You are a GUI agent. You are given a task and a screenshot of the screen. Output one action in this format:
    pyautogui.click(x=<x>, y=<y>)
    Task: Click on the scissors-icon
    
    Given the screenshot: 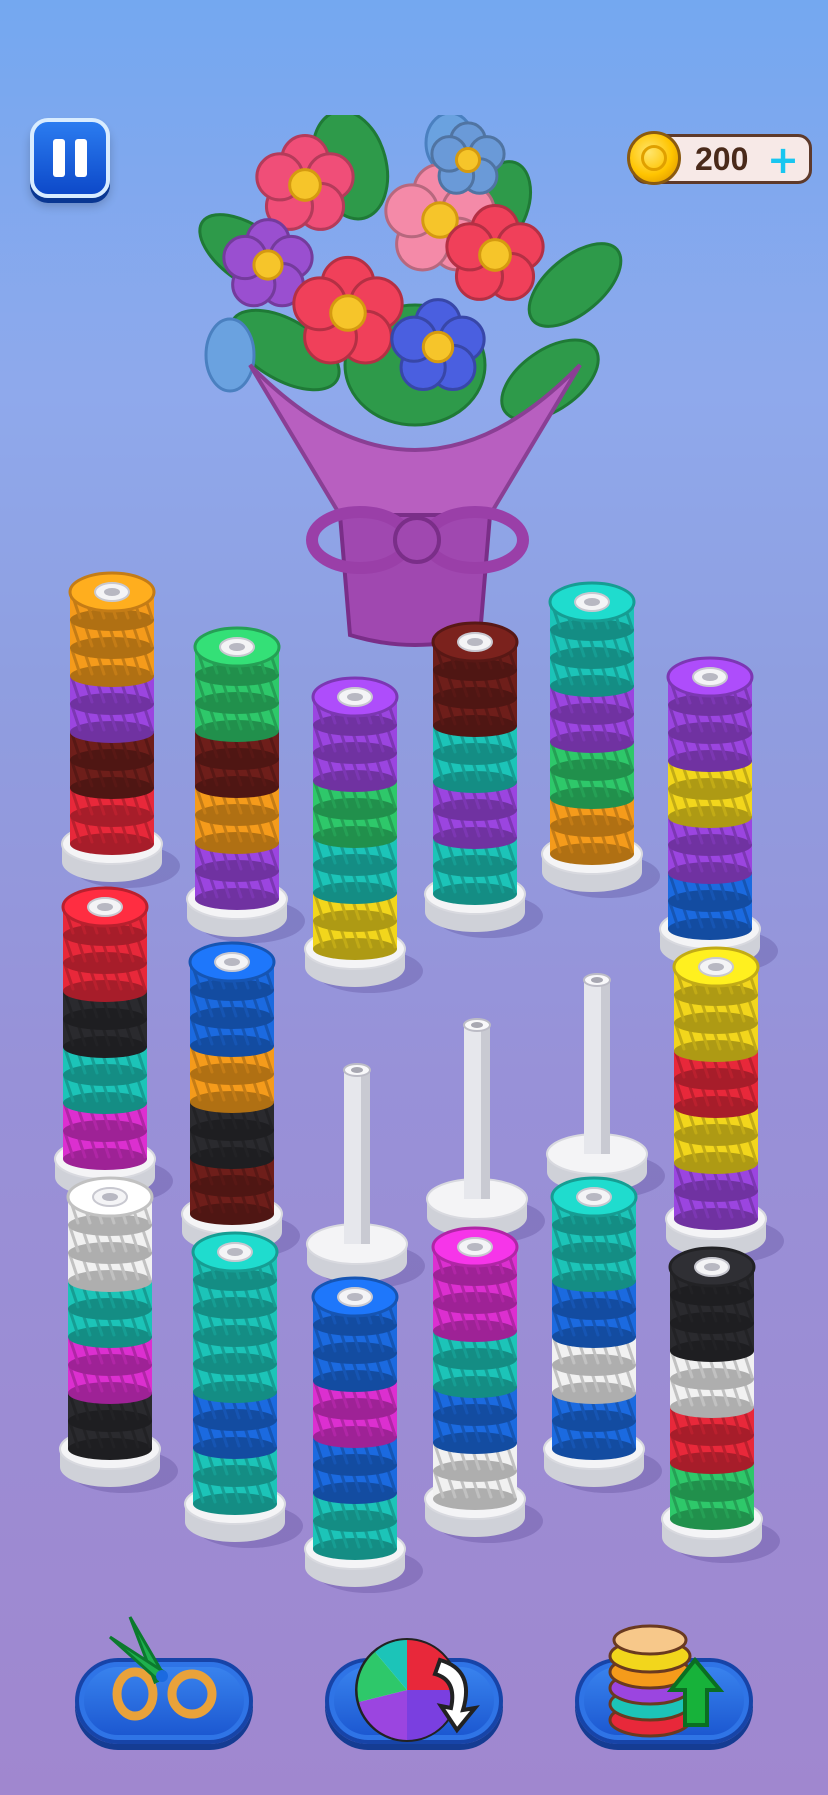 What is the action you would take?
    pyautogui.click(x=162, y=1668)
    